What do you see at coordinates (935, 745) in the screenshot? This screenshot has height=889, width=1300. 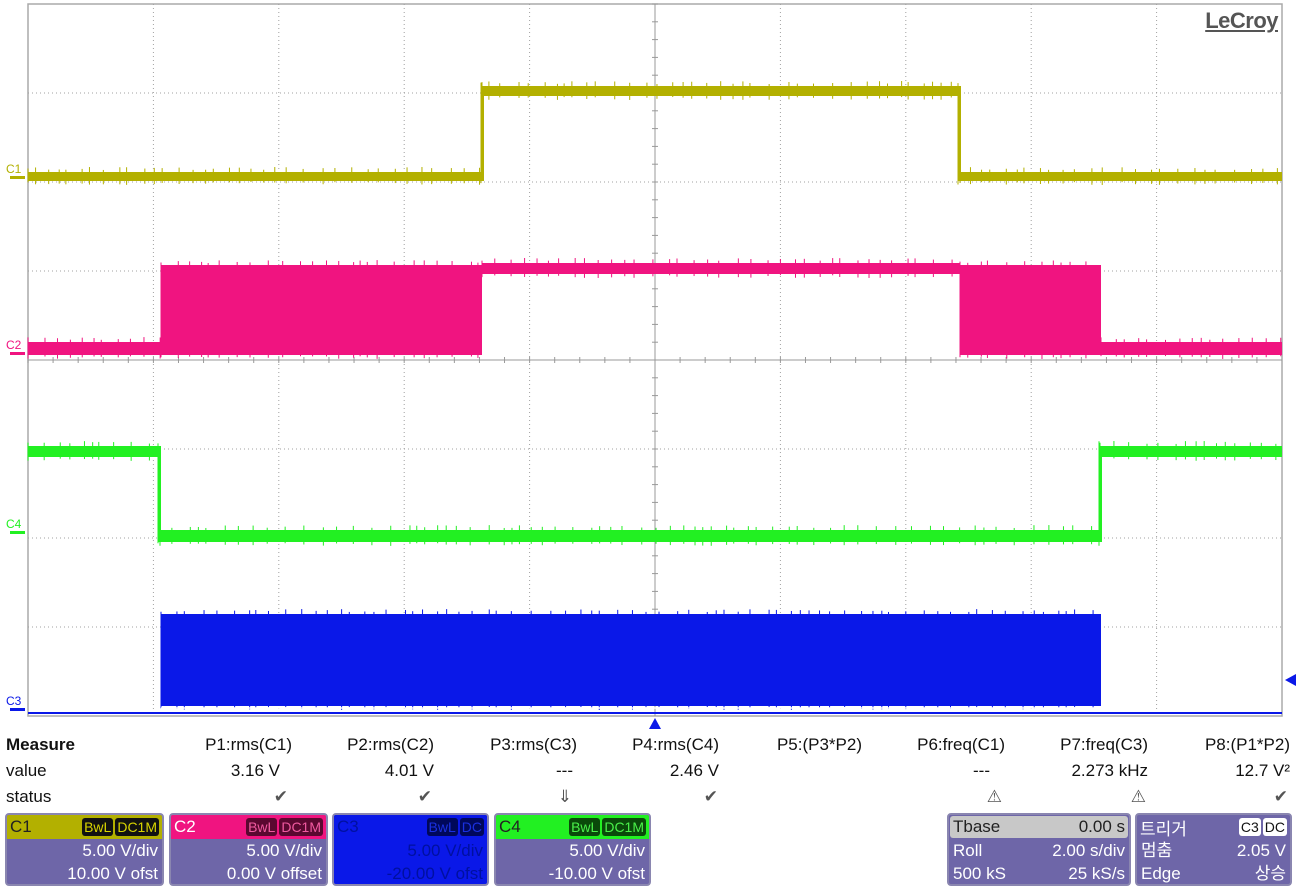 I see `param-name: P6:freq(C1)` at bounding box center [935, 745].